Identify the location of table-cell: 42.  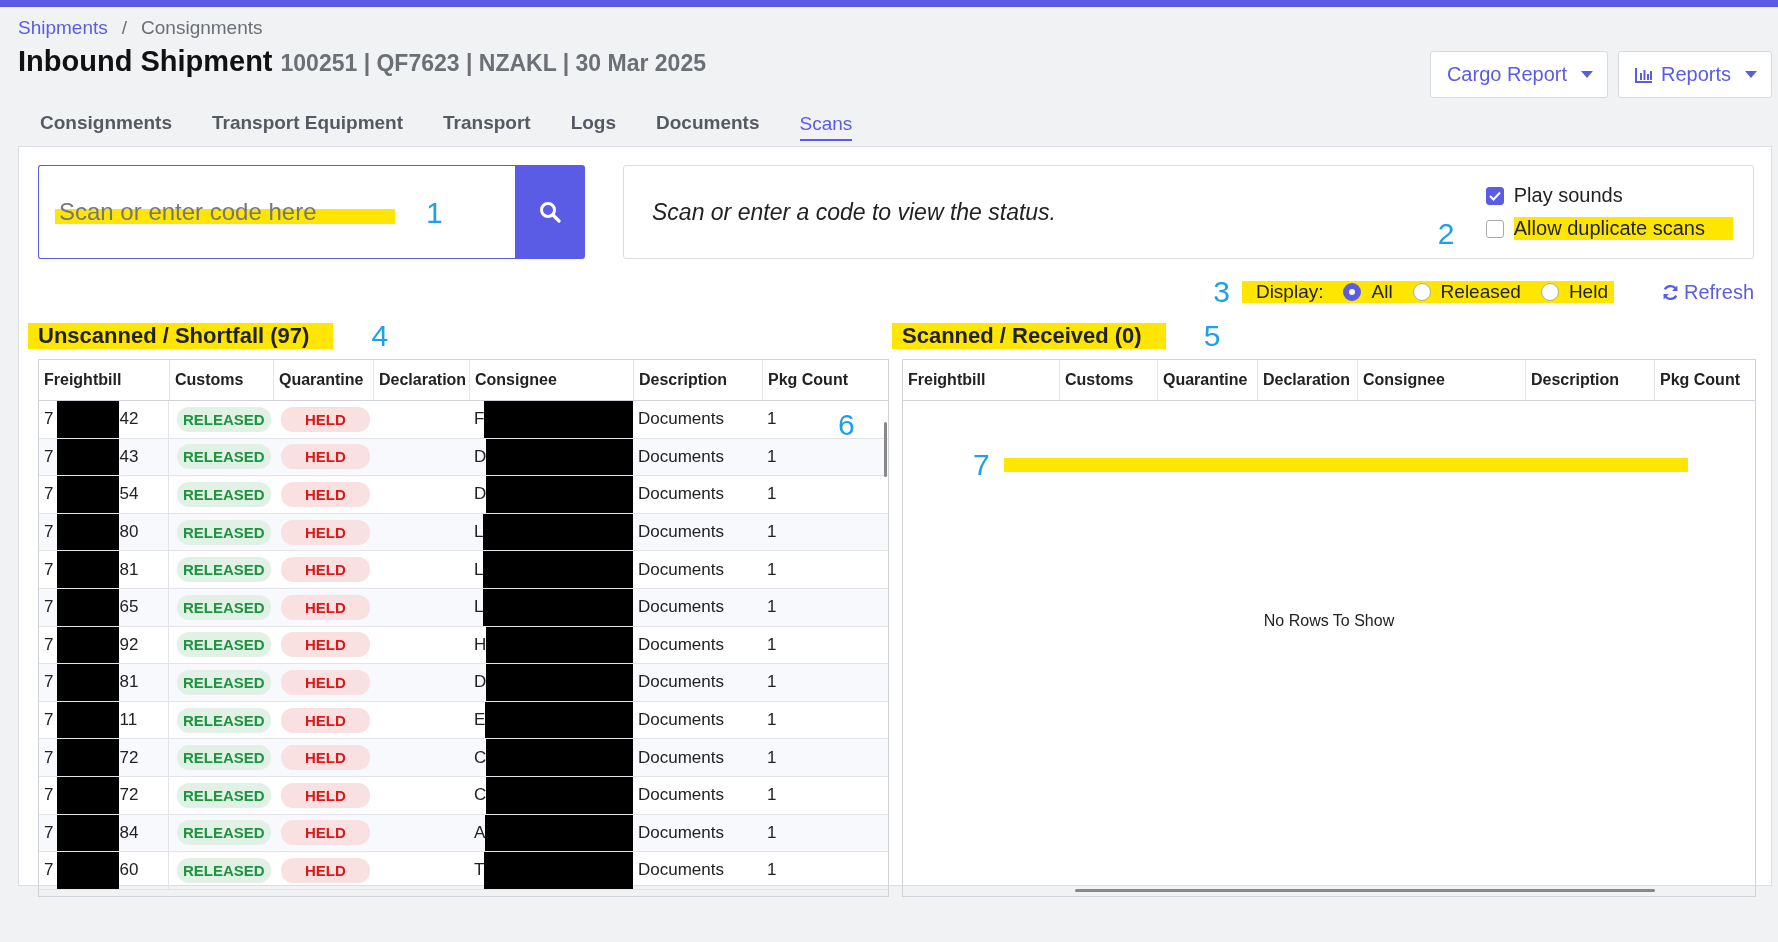
(129, 419).